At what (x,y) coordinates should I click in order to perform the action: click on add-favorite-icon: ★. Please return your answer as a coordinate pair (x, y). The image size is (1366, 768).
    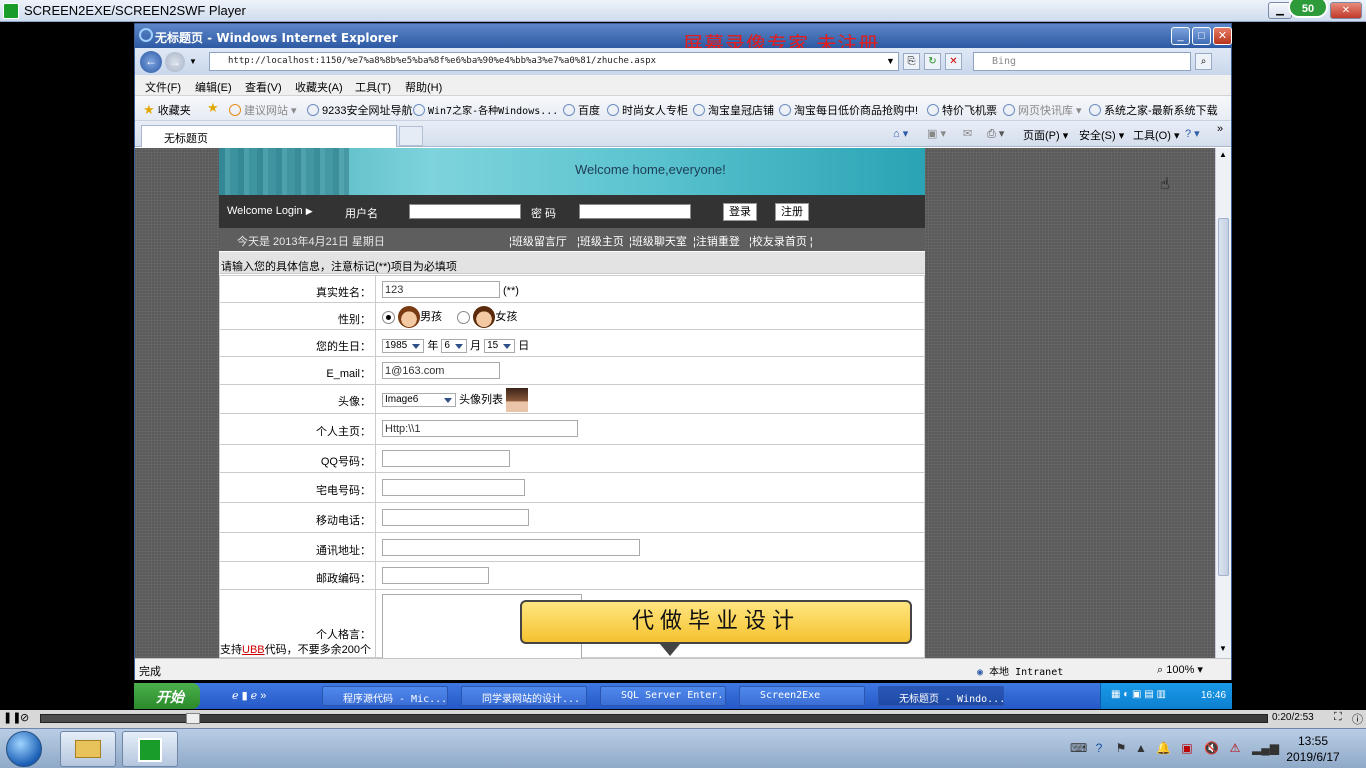
    Looking at the image, I should click on (213, 108).